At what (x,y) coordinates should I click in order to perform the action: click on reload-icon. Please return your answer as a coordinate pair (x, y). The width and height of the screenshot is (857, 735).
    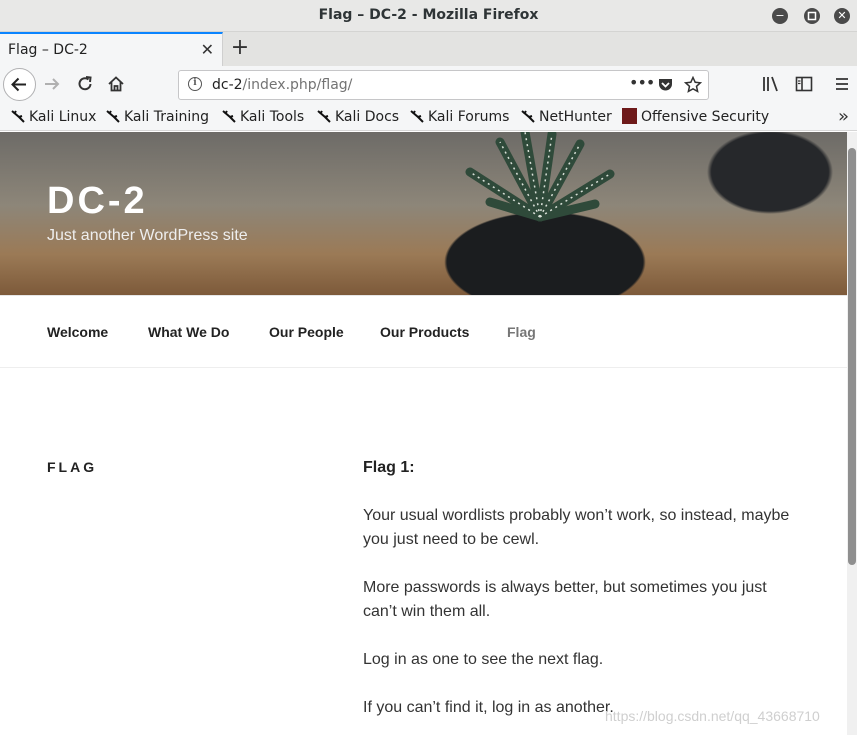
    Looking at the image, I should click on (85, 84).